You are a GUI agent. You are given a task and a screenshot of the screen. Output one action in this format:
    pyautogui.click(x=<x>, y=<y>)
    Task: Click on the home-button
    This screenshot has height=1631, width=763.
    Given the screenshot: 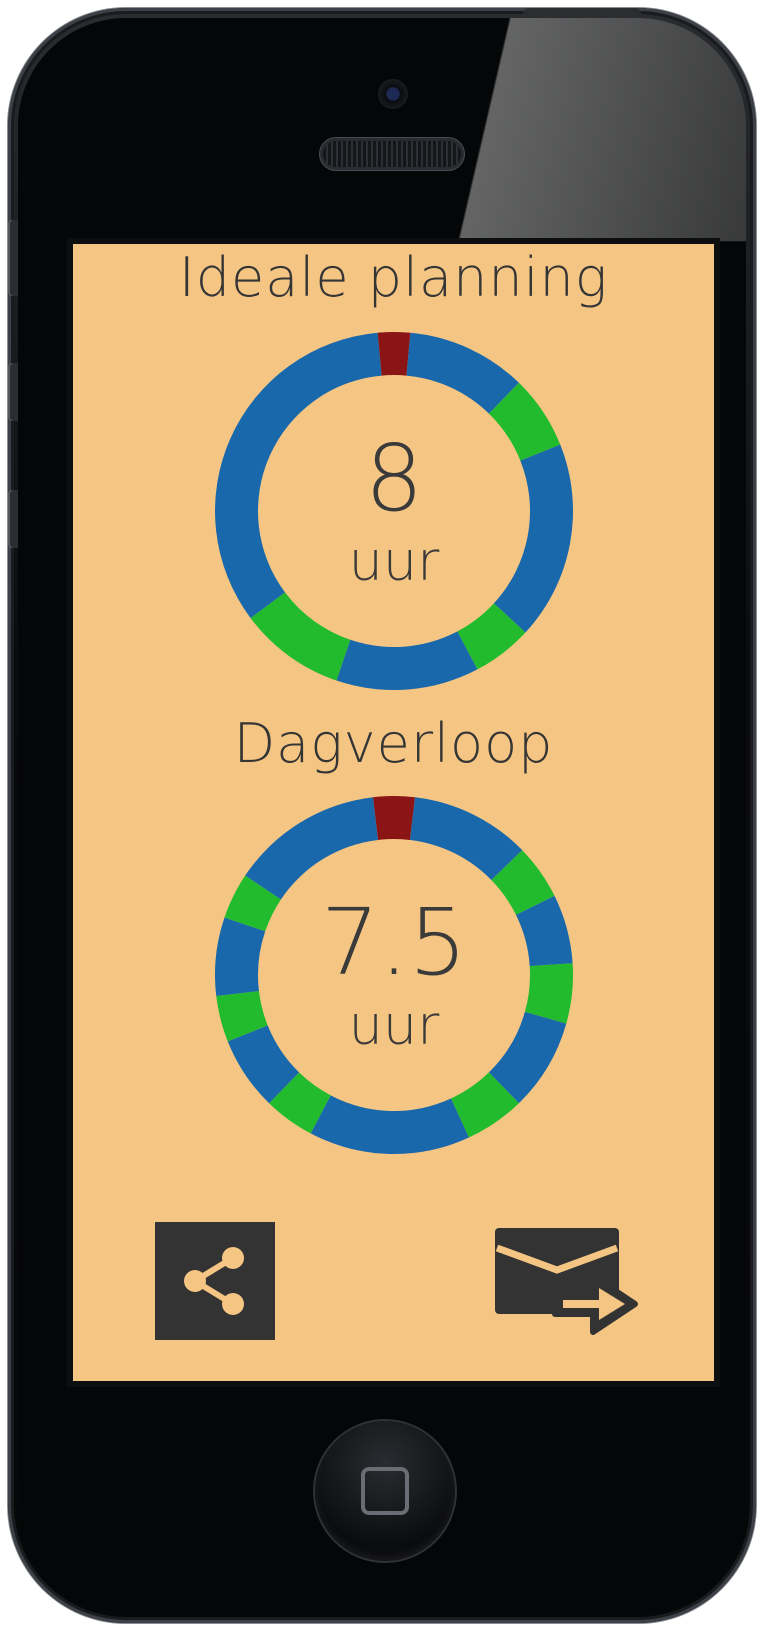 What is the action you would take?
    pyautogui.click(x=385, y=1491)
    